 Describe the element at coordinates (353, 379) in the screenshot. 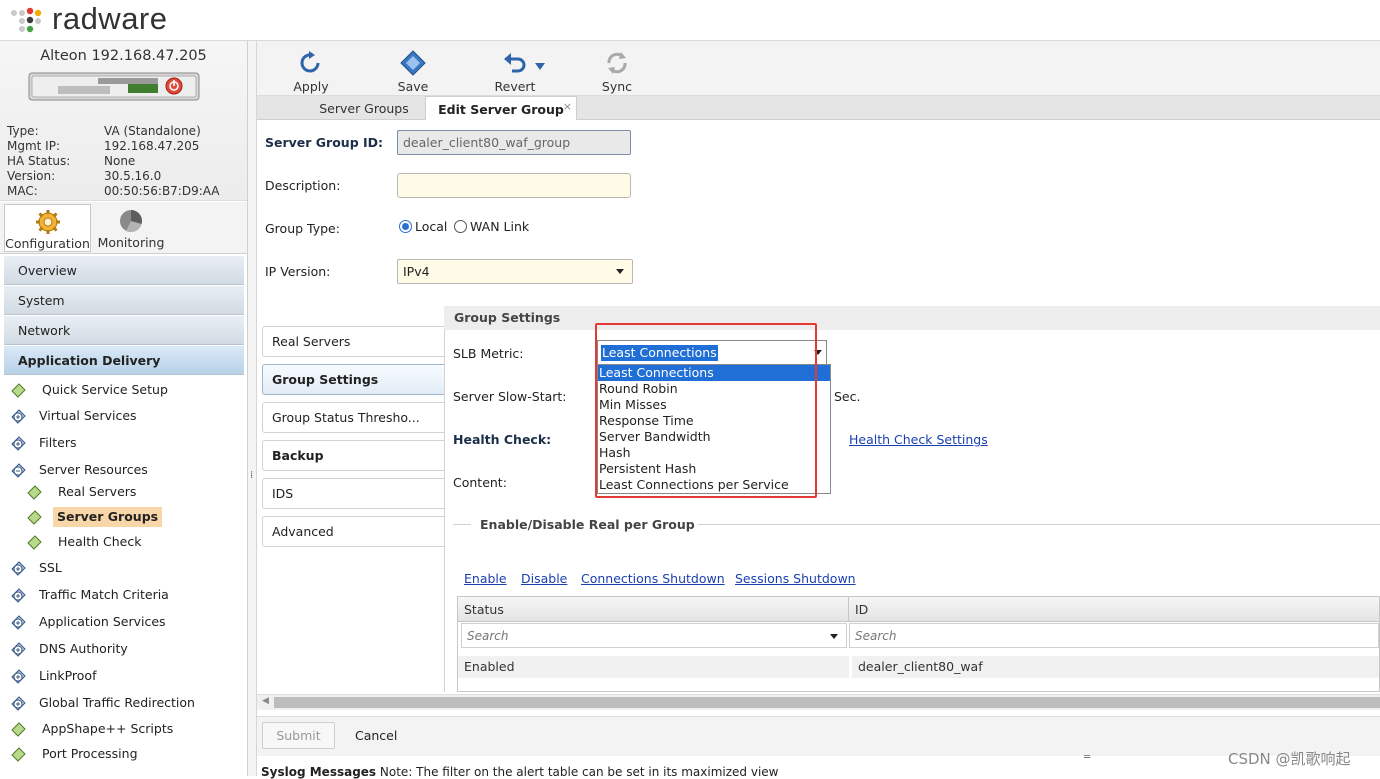

I see `side-tab-group-settings: Group Settings` at that location.